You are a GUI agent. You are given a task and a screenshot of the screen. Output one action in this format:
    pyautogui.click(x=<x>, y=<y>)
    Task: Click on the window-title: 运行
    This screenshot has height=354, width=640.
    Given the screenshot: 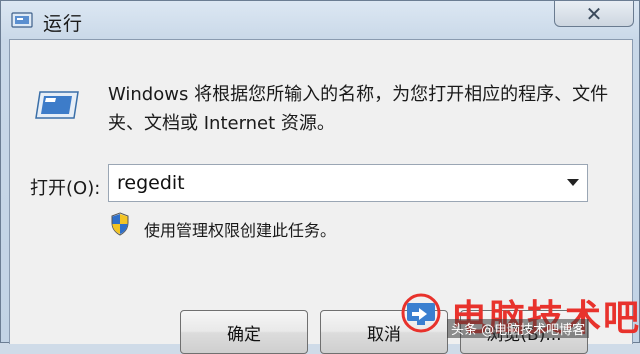 What is the action you would take?
    pyautogui.click(x=63, y=24)
    